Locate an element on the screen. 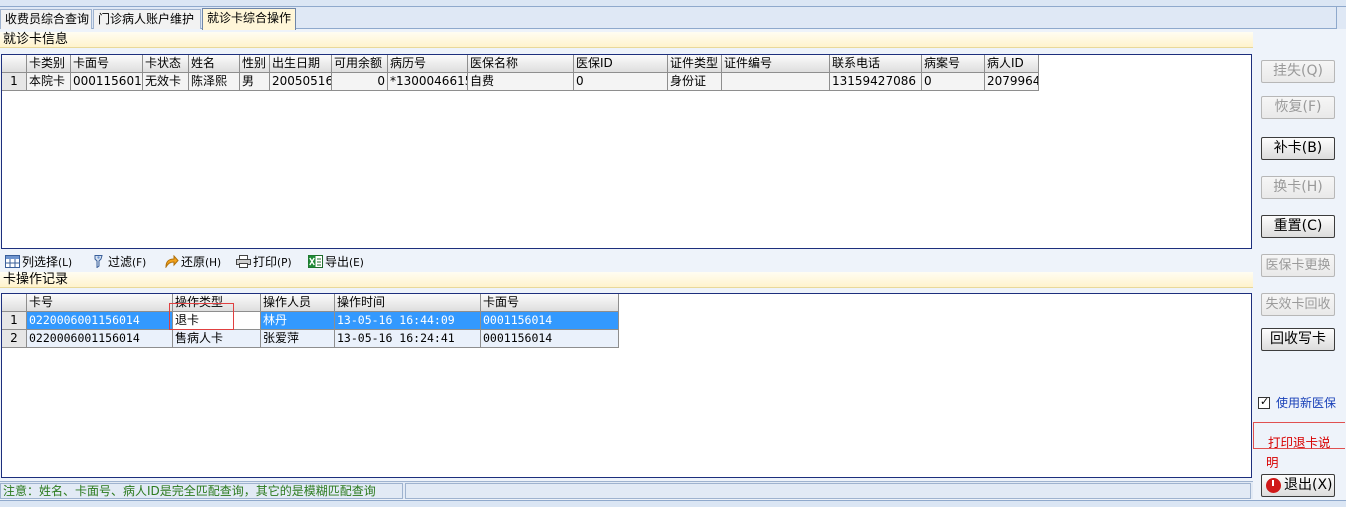 The image size is (1346, 507). restore-shortcut: (H) is located at coordinates (213, 263).